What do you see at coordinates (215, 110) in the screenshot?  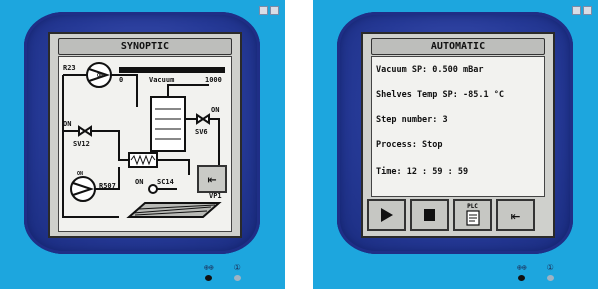 I see `sv6-on-label: ON` at bounding box center [215, 110].